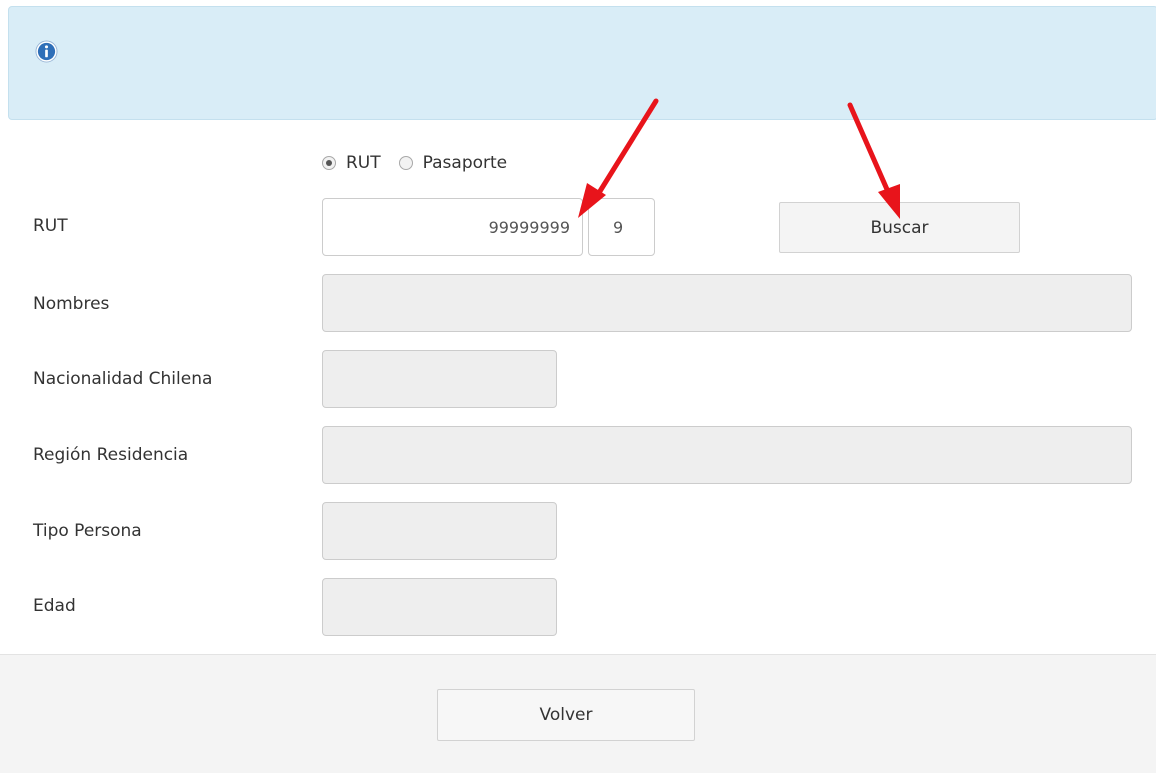 The height and width of the screenshot is (773, 1156). What do you see at coordinates (46, 51) in the screenshot?
I see `info-circle-icon` at bounding box center [46, 51].